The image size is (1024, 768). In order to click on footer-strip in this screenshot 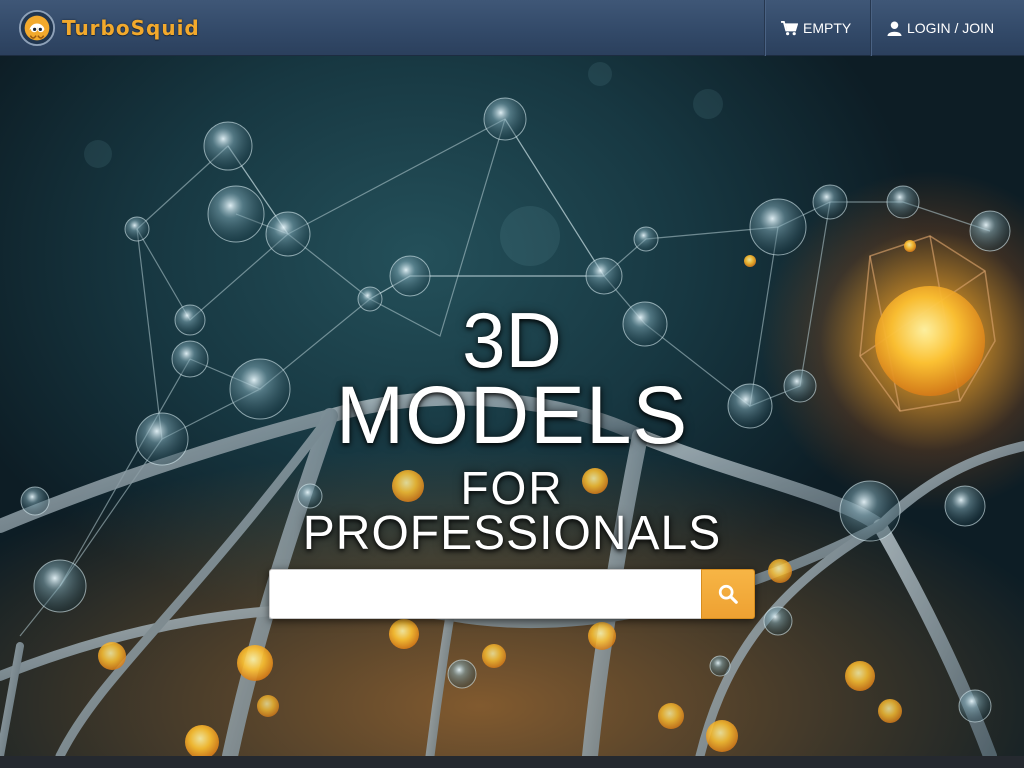, I will do `click(512, 762)`.